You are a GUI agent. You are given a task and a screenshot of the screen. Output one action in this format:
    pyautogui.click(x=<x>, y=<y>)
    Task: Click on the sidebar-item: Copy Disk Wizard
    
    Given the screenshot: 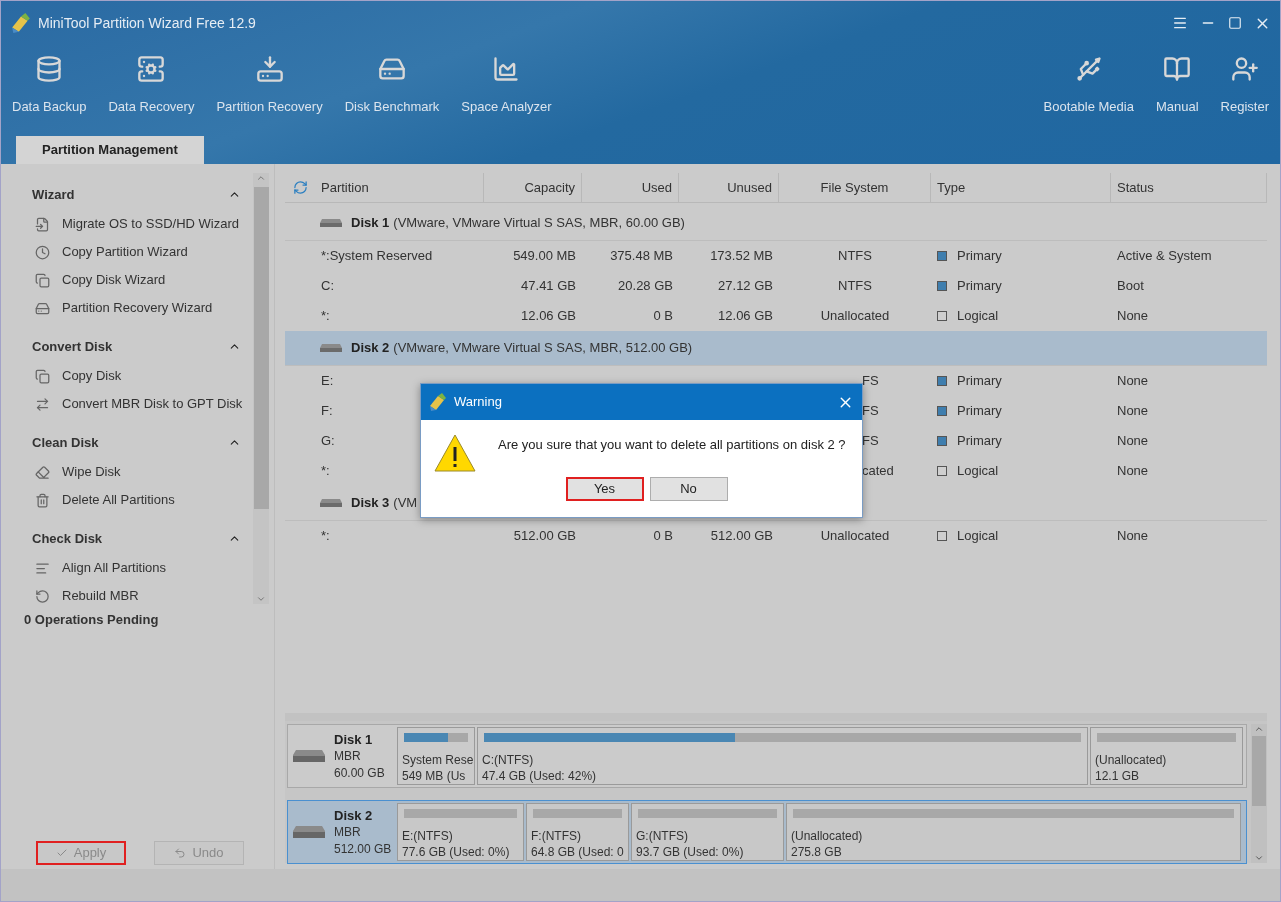 What is the action you would take?
    pyautogui.click(x=142, y=280)
    